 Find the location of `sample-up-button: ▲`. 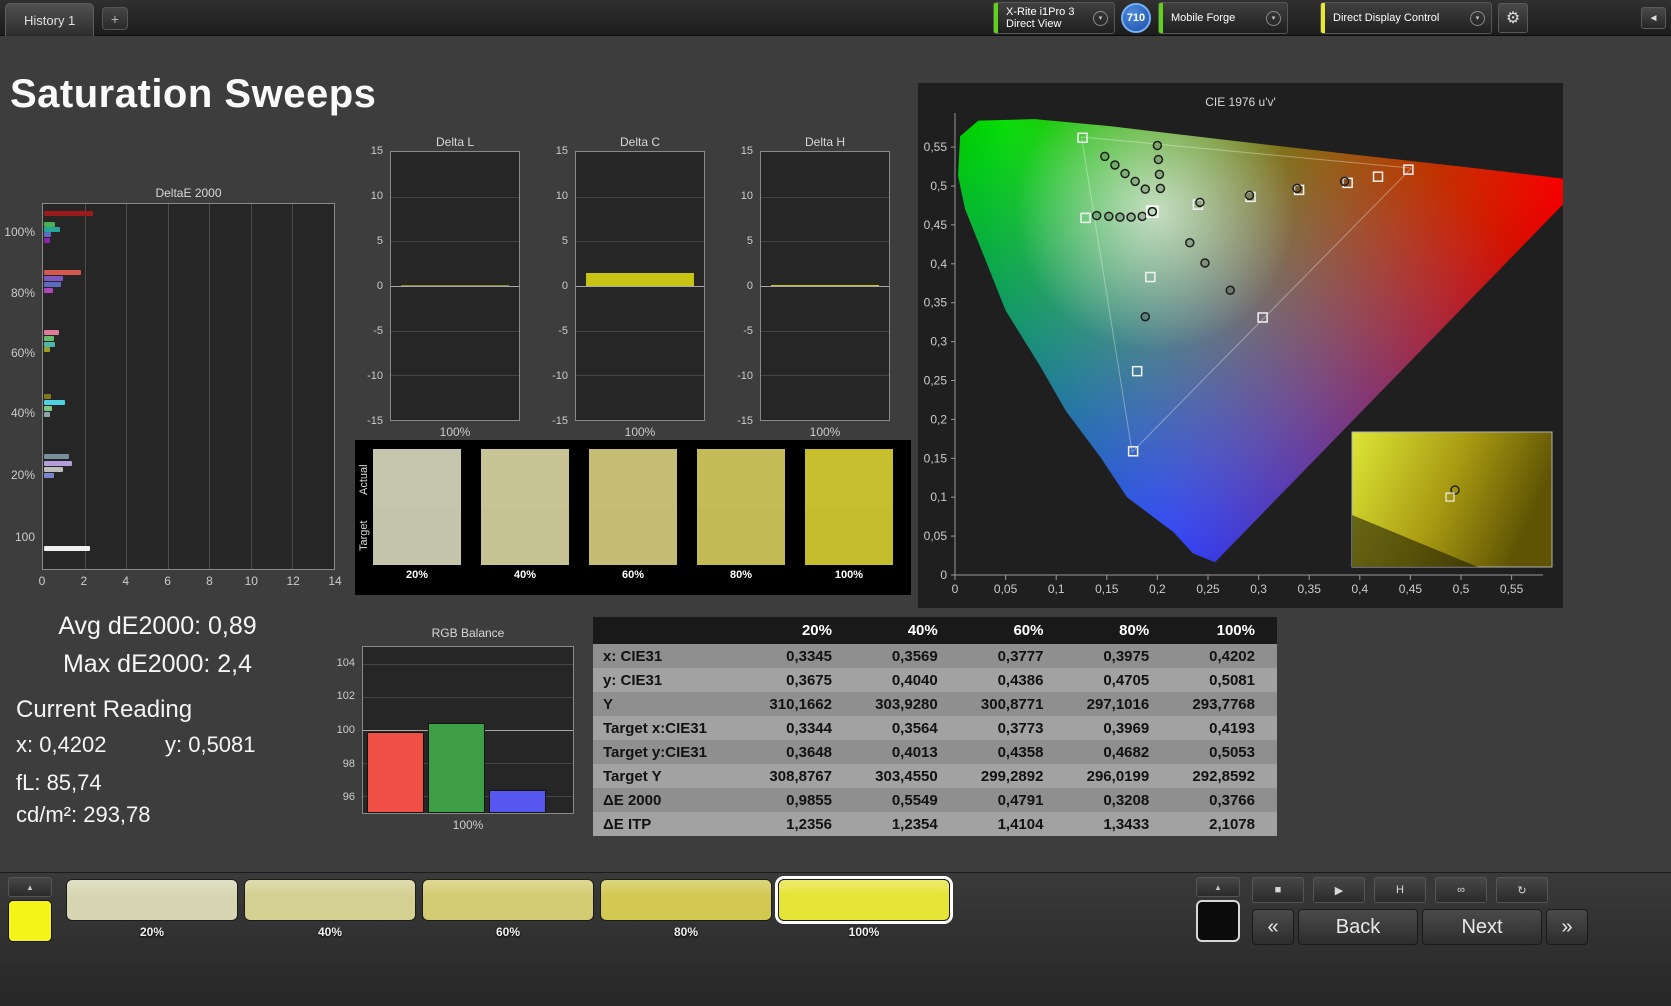

sample-up-button: ▲ is located at coordinates (30, 887).